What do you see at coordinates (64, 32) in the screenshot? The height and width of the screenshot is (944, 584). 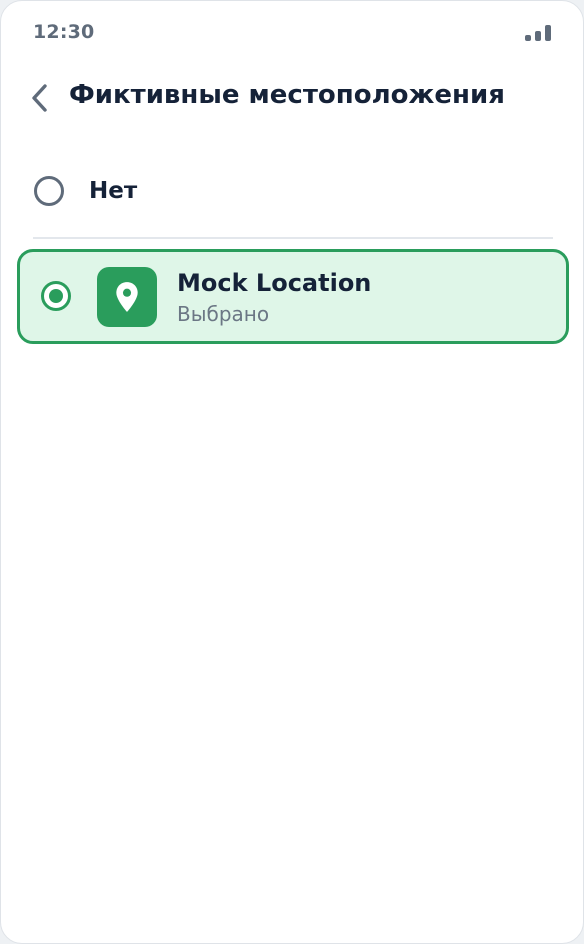 I see `status-time: 12:30` at bounding box center [64, 32].